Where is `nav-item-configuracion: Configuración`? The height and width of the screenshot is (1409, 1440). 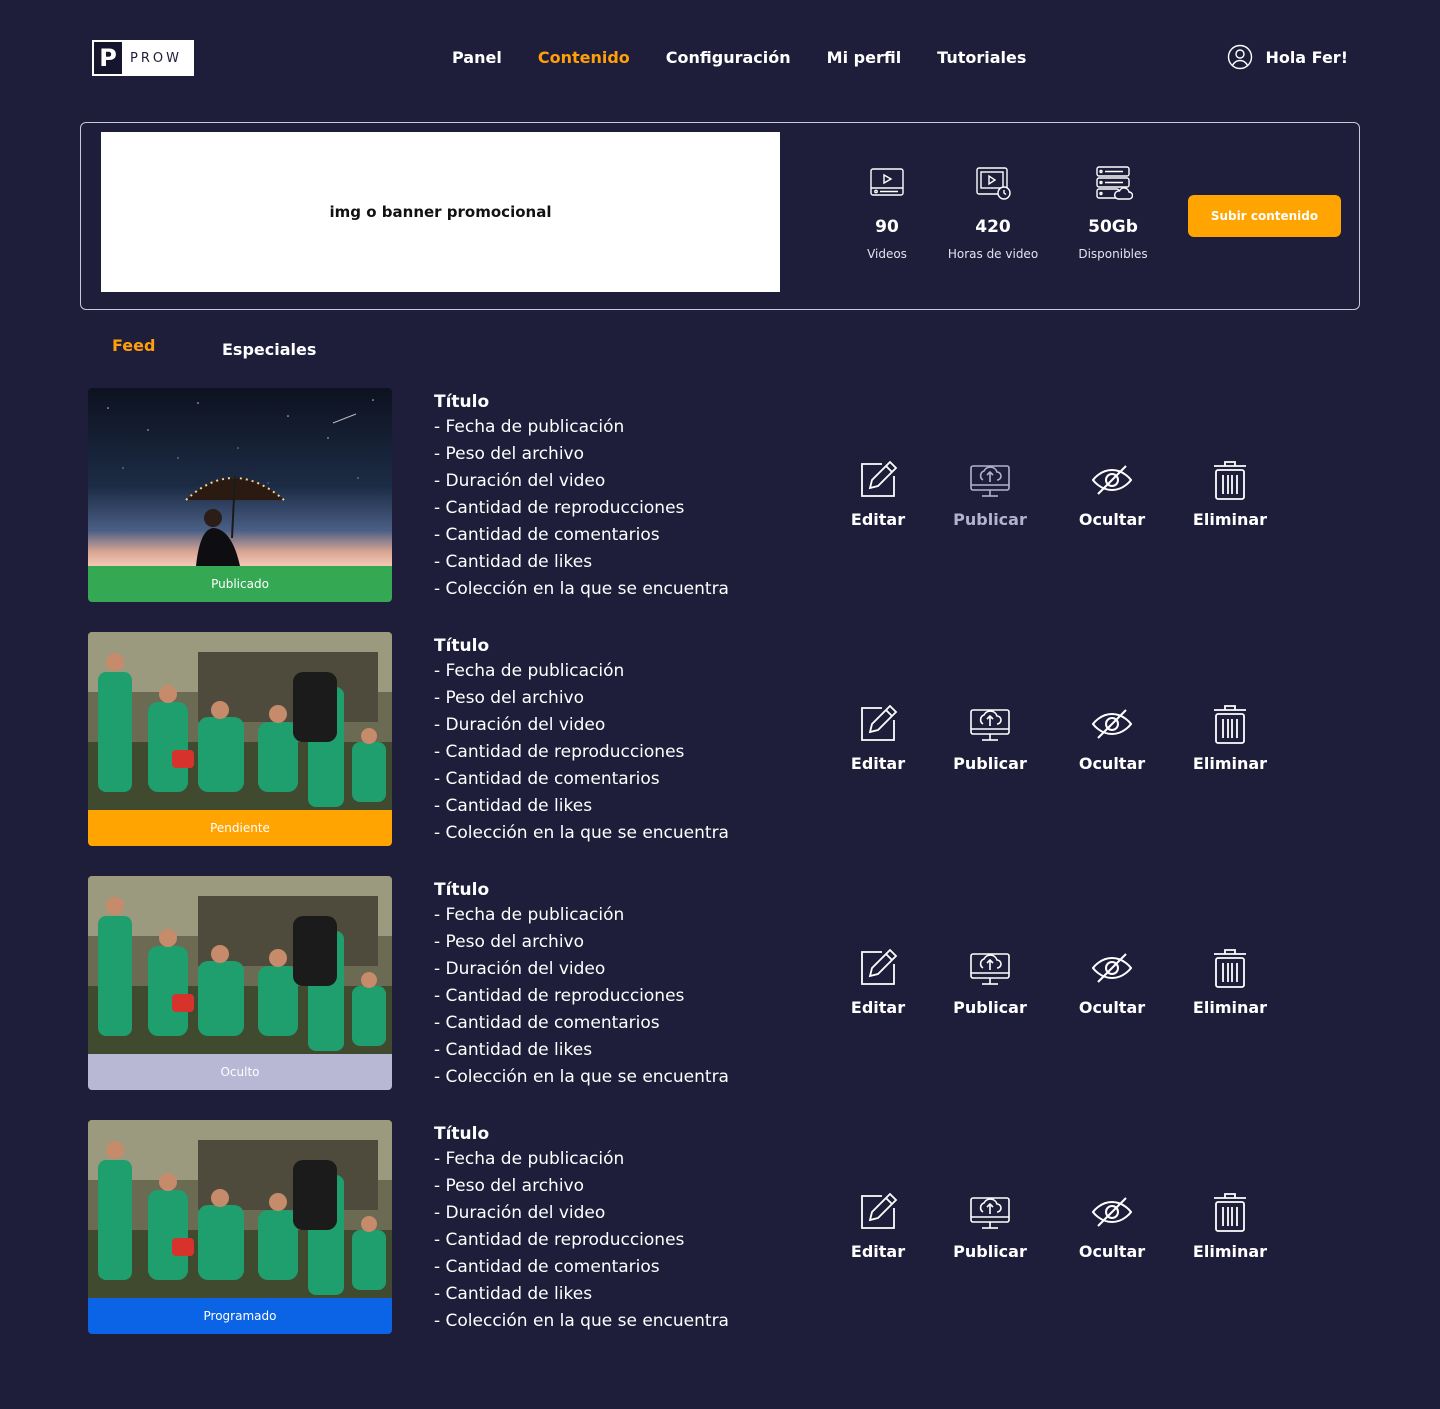
nav-item-configuracion: Configuración is located at coordinates (728, 58).